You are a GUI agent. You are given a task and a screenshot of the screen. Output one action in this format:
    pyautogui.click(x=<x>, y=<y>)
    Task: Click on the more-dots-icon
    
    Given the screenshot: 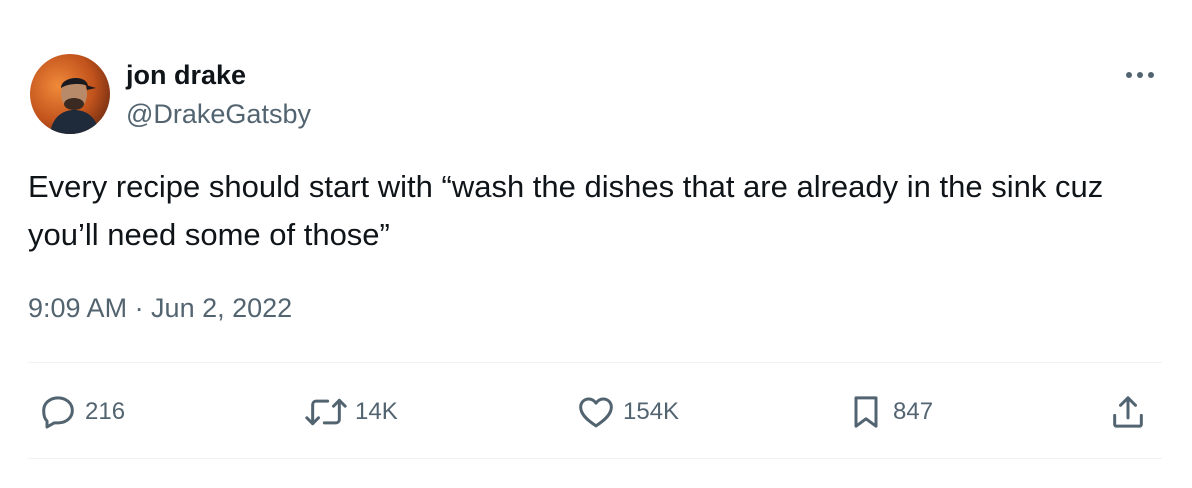 What is the action you would take?
    pyautogui.click(x=1140, y=75)
    